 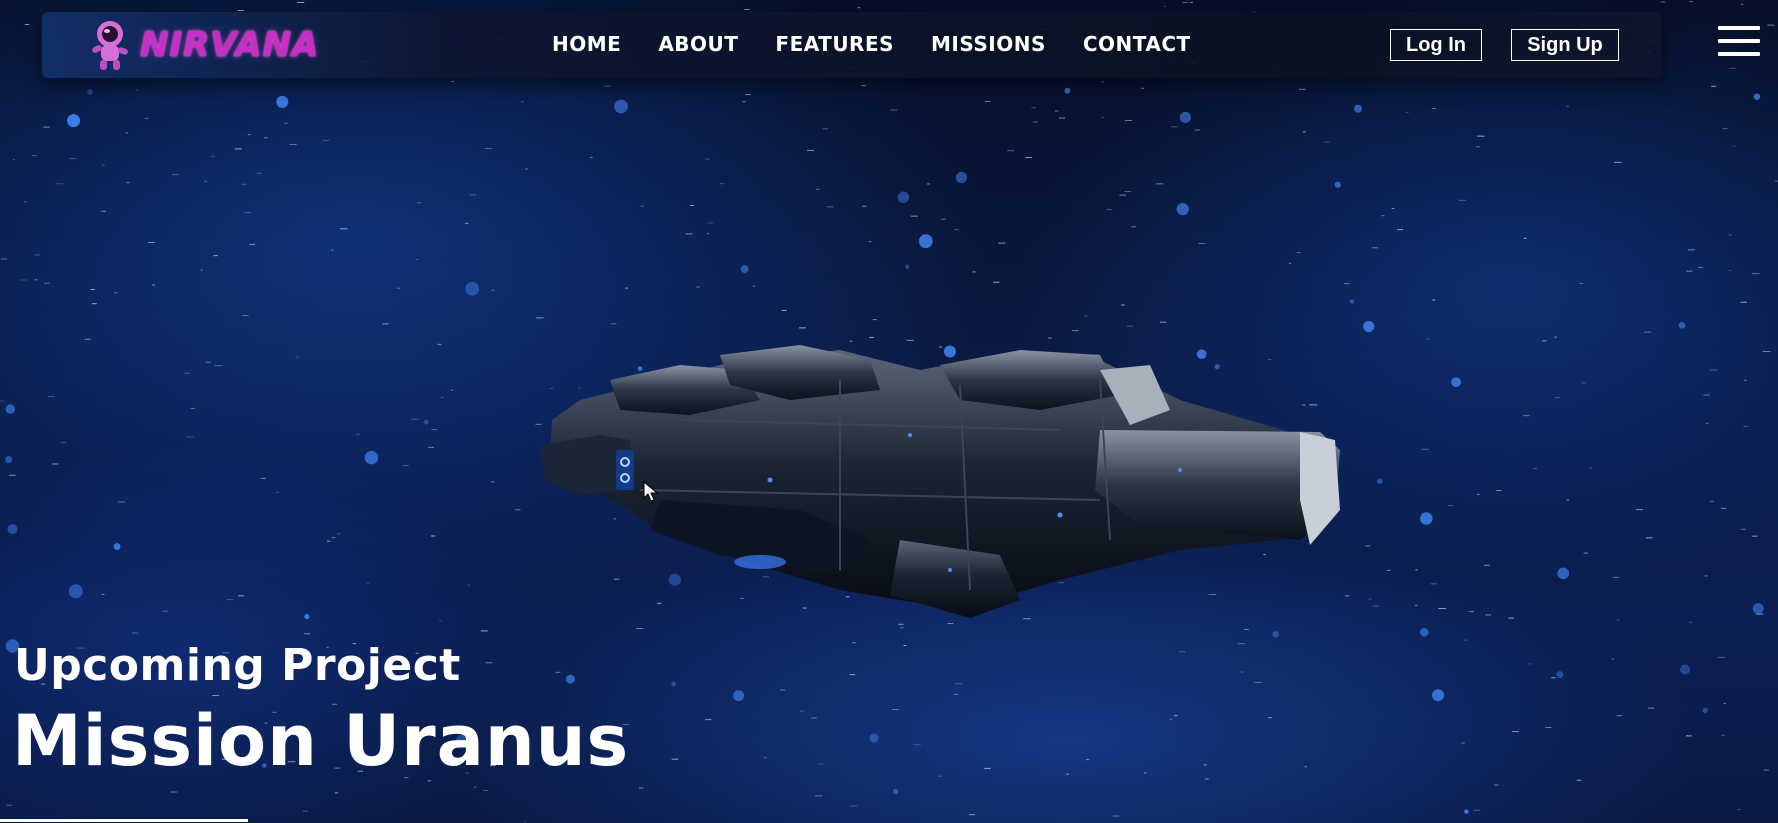 What do you see at coordinates (321, 741) in the screenshot?
I see `hero-title: Mission Uranus` at bounding box center [321, 741].